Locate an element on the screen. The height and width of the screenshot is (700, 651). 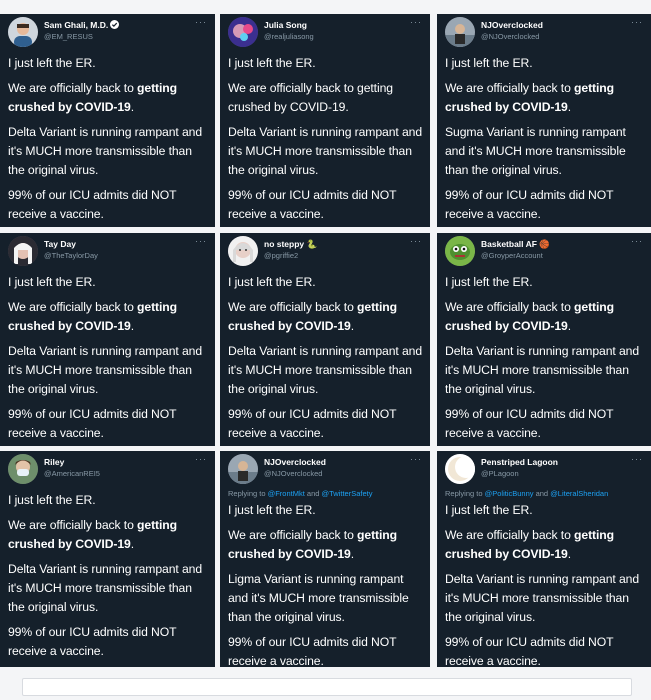
display-name: Basketball AF 🏀 is located at coordinates (515, 244).